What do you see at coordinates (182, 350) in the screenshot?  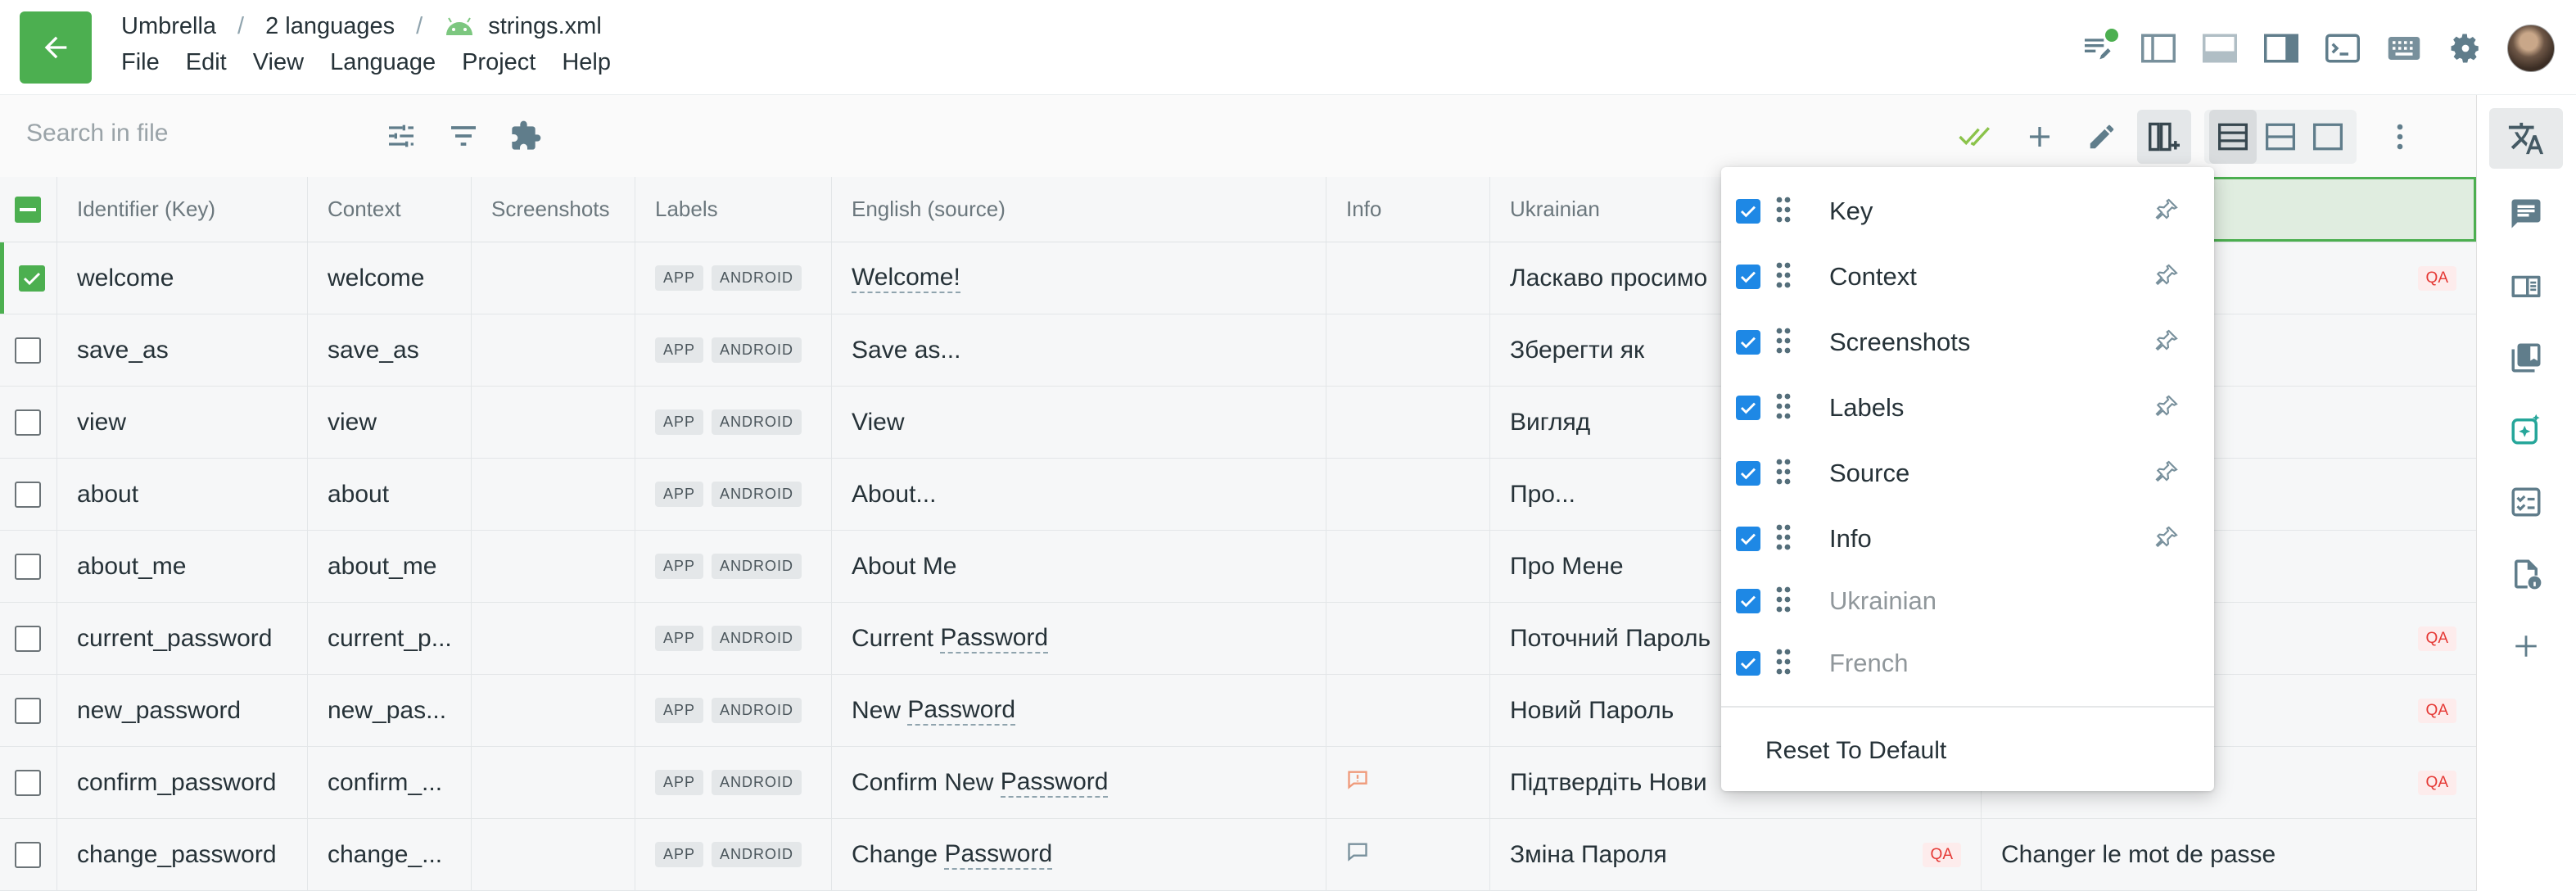 I see `key-cell: save_as` at bounding box center [182, 350].